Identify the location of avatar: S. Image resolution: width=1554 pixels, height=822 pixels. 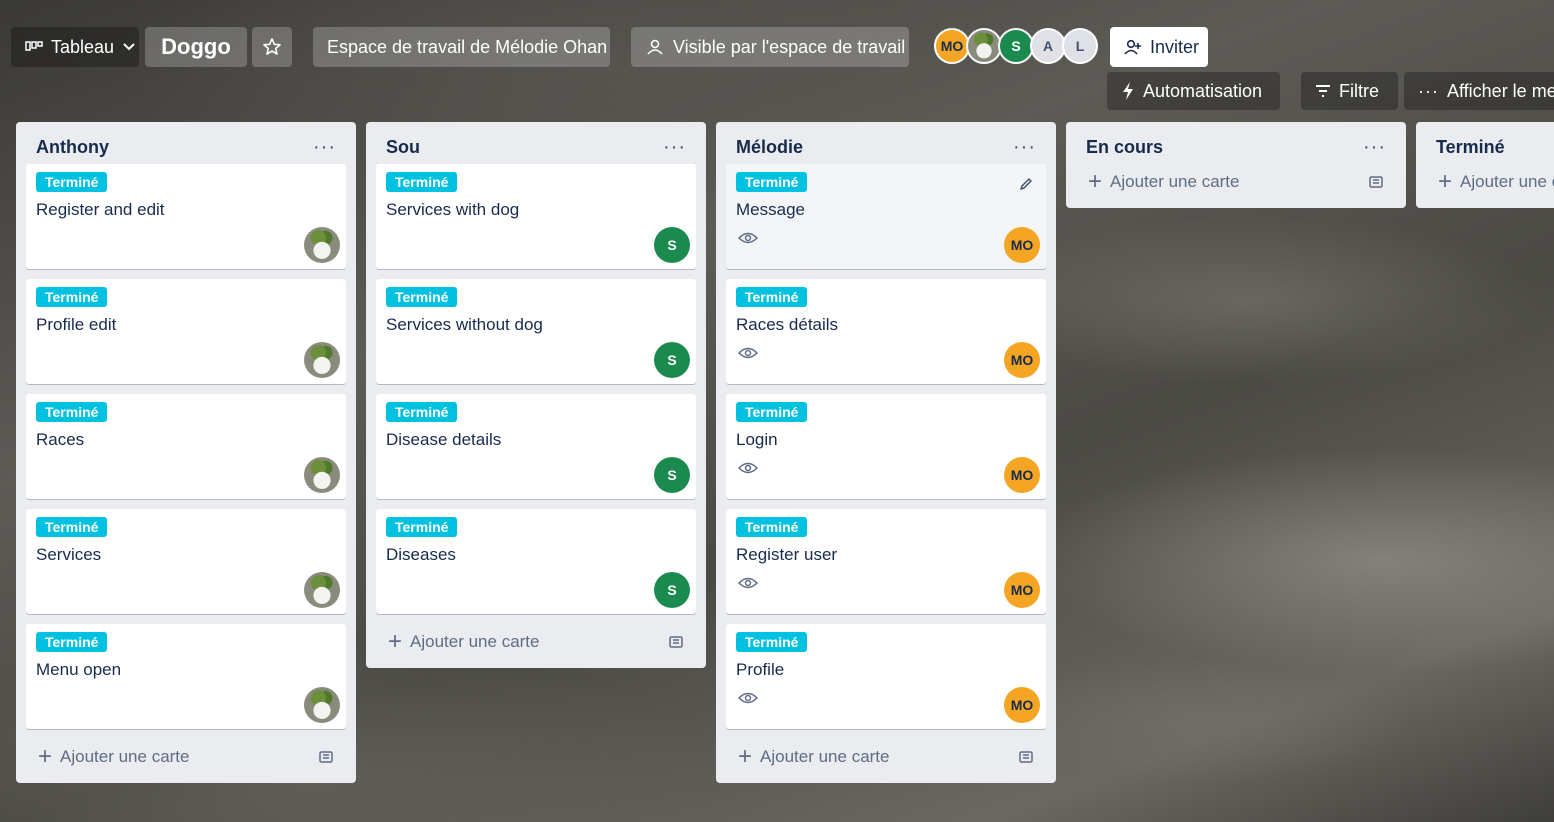
(1016, 46).